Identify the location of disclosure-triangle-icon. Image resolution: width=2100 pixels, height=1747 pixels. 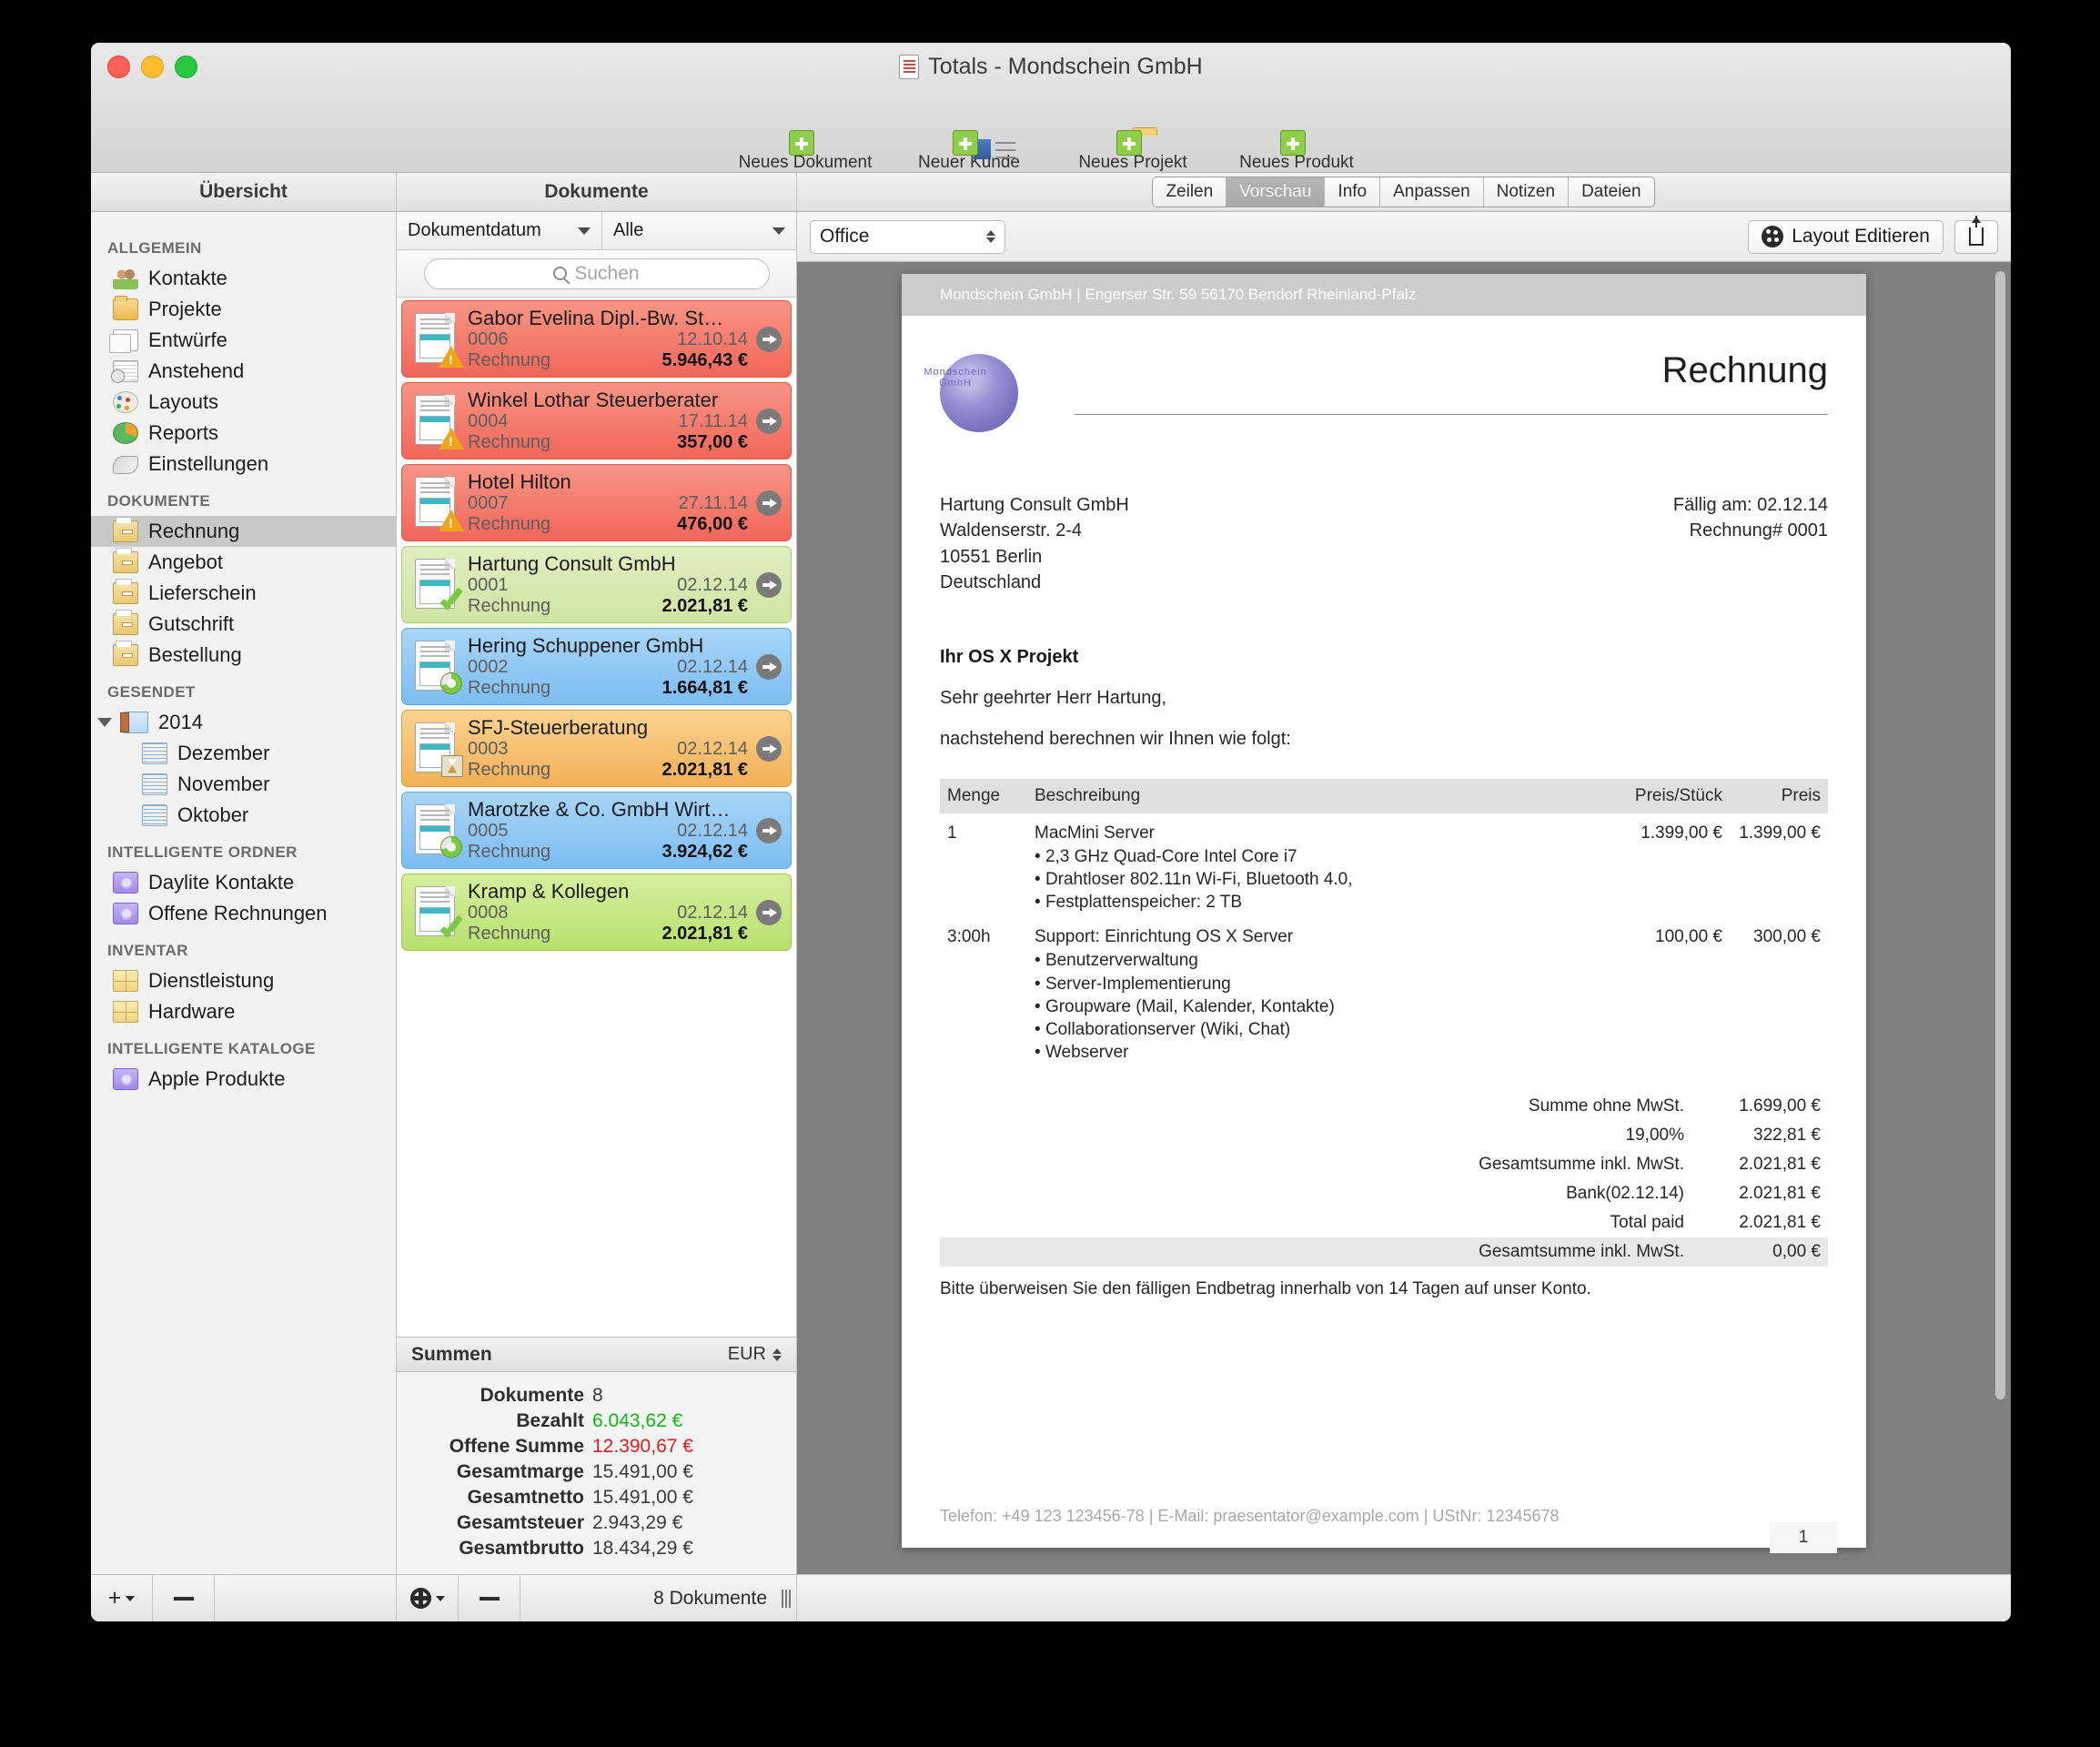
(104, 722).